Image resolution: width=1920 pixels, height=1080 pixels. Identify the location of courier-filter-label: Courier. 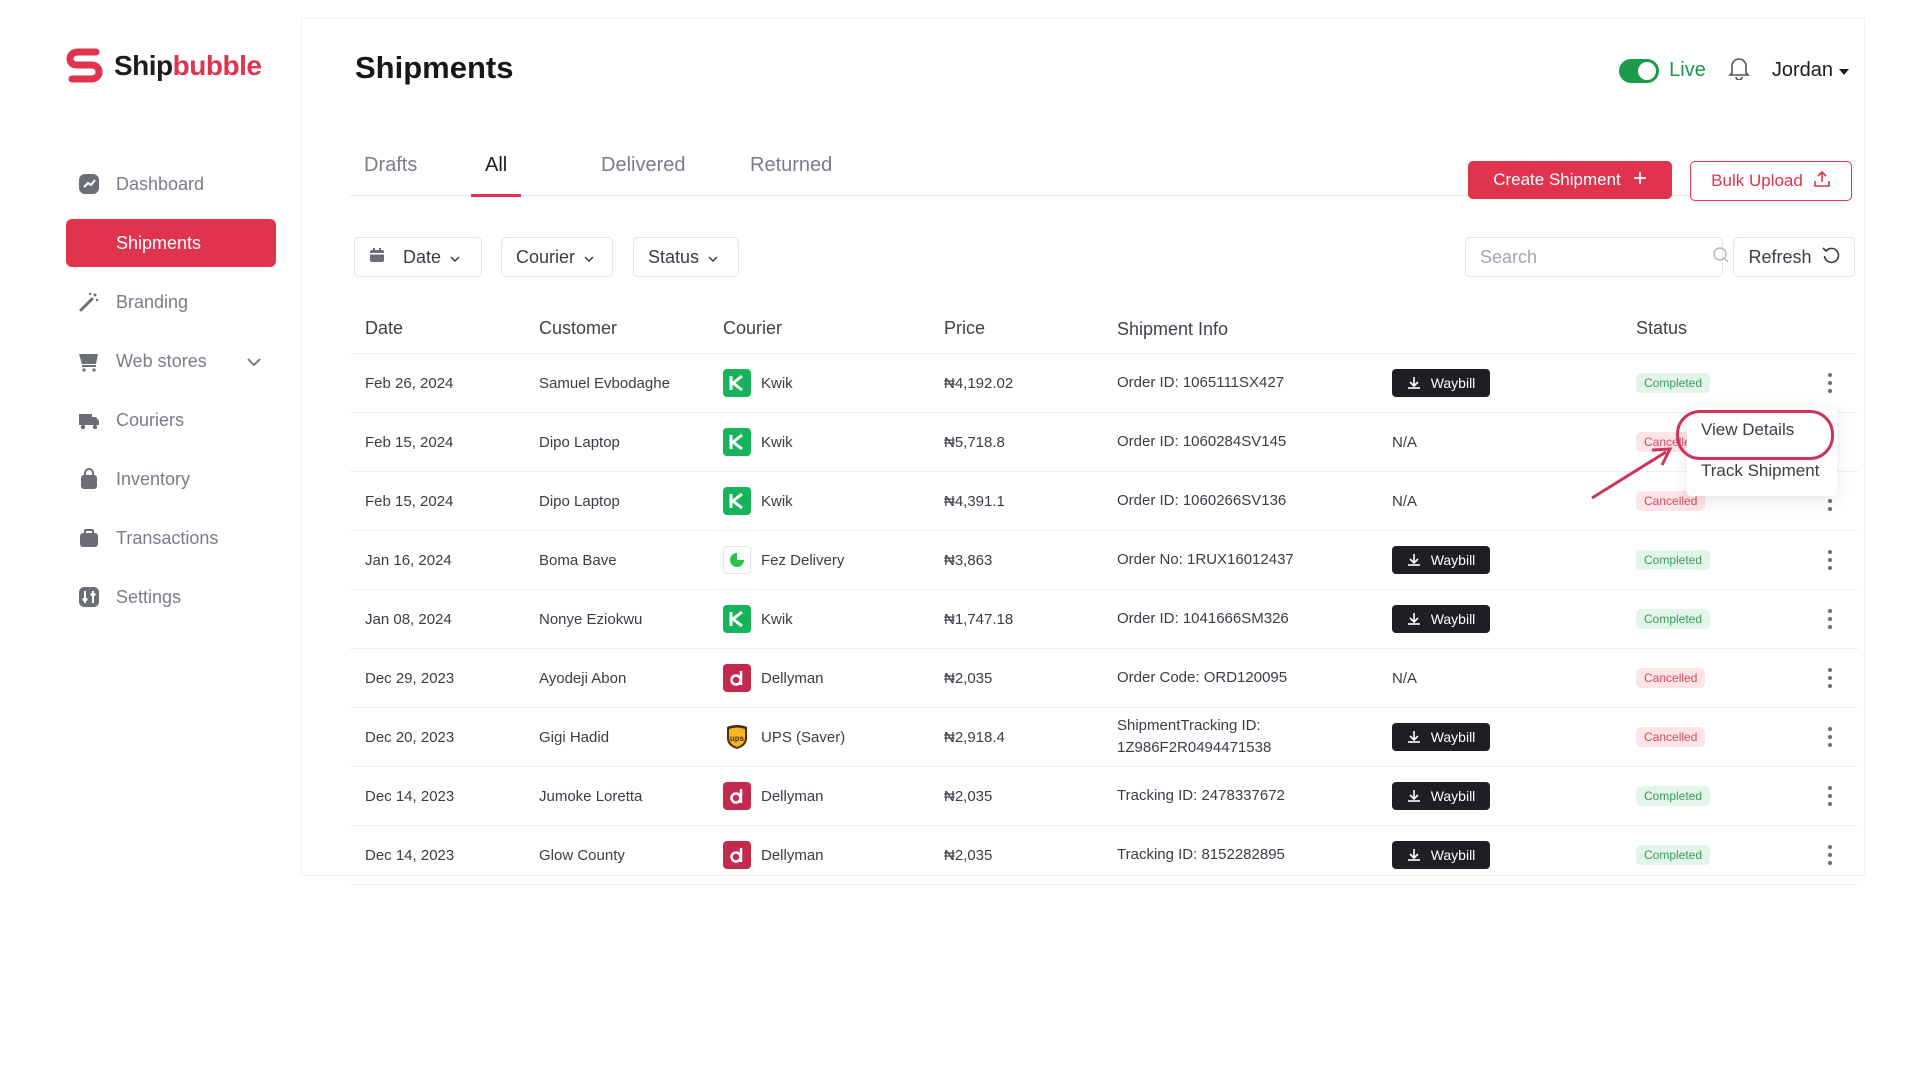
(546, 256).